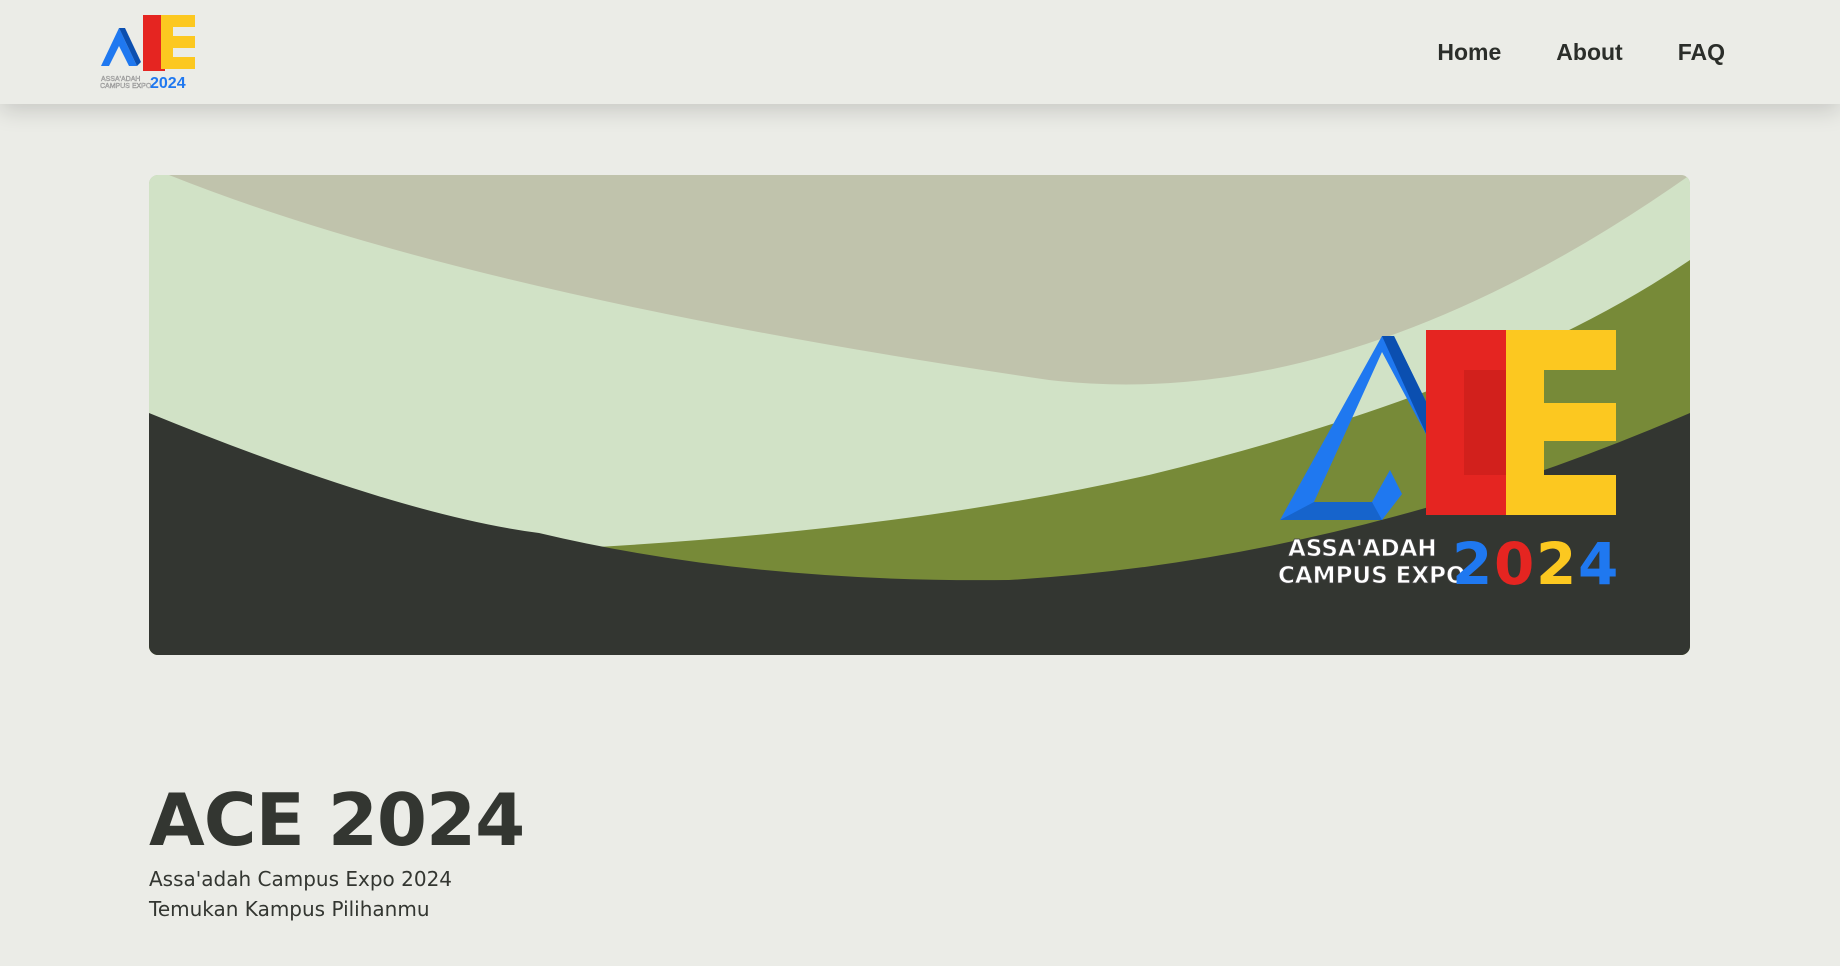 The width and height of the screenshot is (1840, 966). Describe the element at coordinates (289, 909) in the screenshot. I see `intro-tagline: Temukan Kampus Pilihanmu` at that location.